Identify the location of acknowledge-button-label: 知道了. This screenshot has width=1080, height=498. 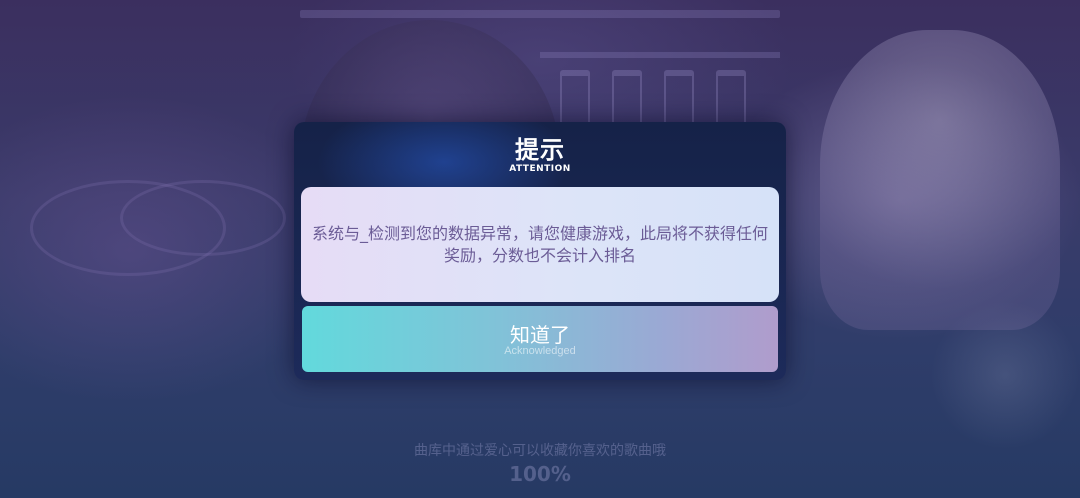
(540, 336).